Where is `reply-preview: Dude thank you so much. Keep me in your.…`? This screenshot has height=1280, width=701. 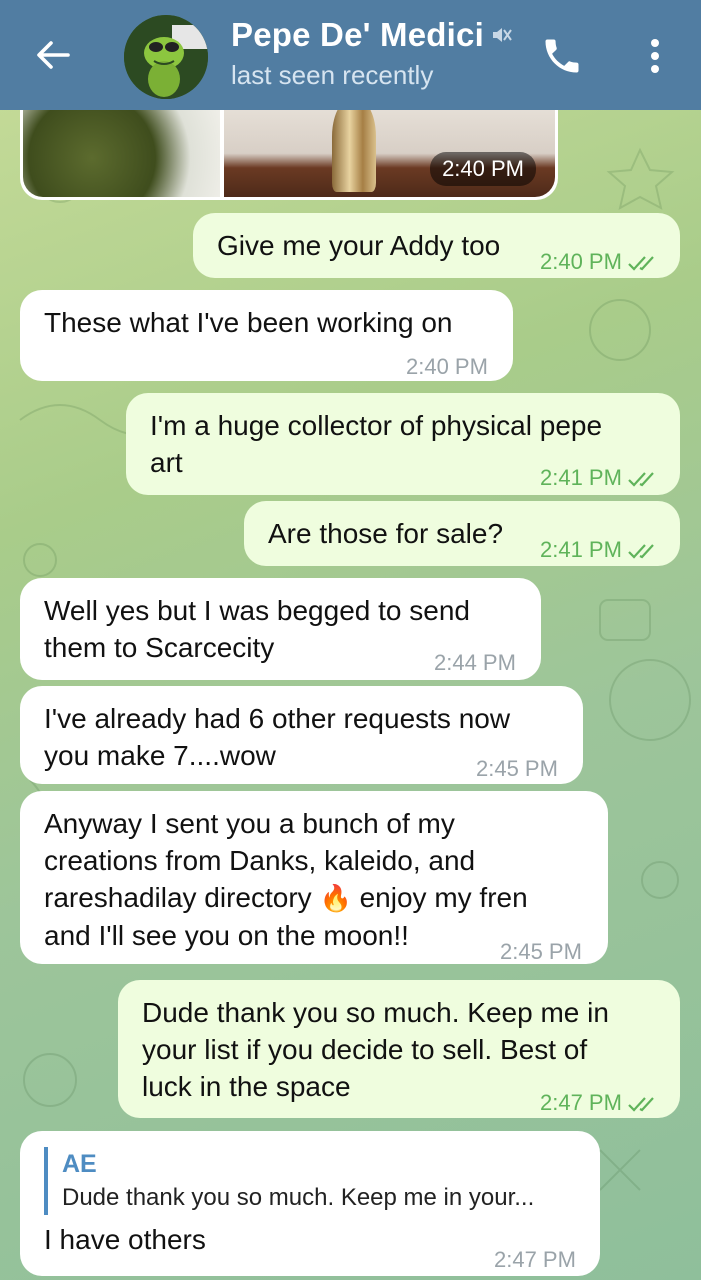 reply-preview: Dude thank you so much. Keep me in your.… is located at coordinates (298, 1197).